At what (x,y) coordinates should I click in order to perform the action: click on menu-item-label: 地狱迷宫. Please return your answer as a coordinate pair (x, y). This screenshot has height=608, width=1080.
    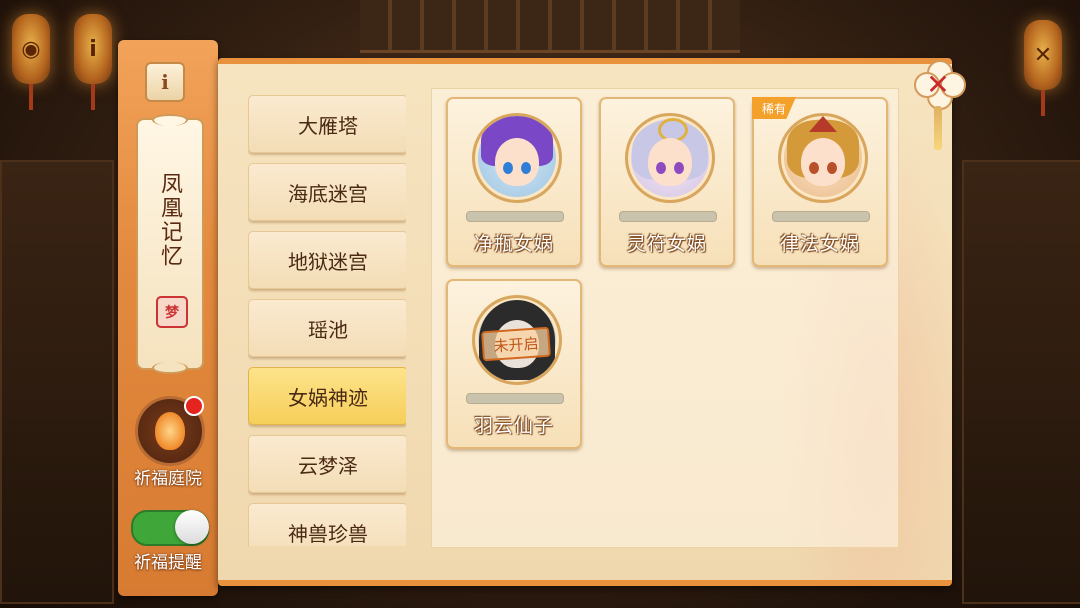
    Looking at the image, I should click on (328, 261).